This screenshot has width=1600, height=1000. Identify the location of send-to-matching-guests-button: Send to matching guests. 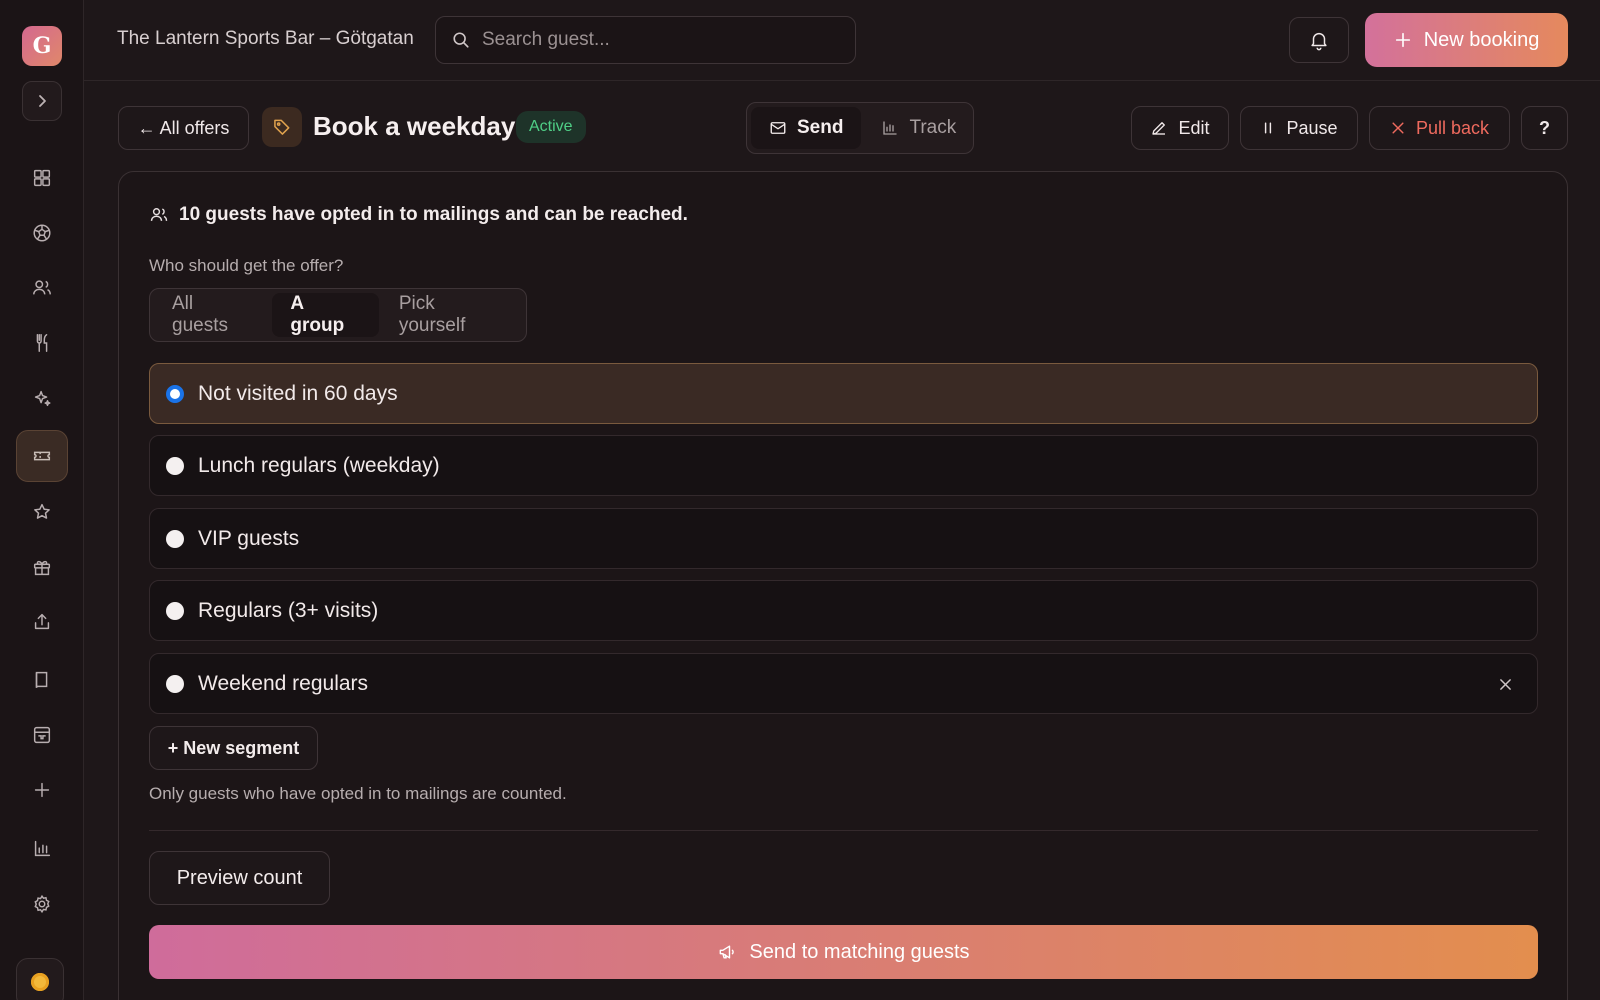
(843, 952).